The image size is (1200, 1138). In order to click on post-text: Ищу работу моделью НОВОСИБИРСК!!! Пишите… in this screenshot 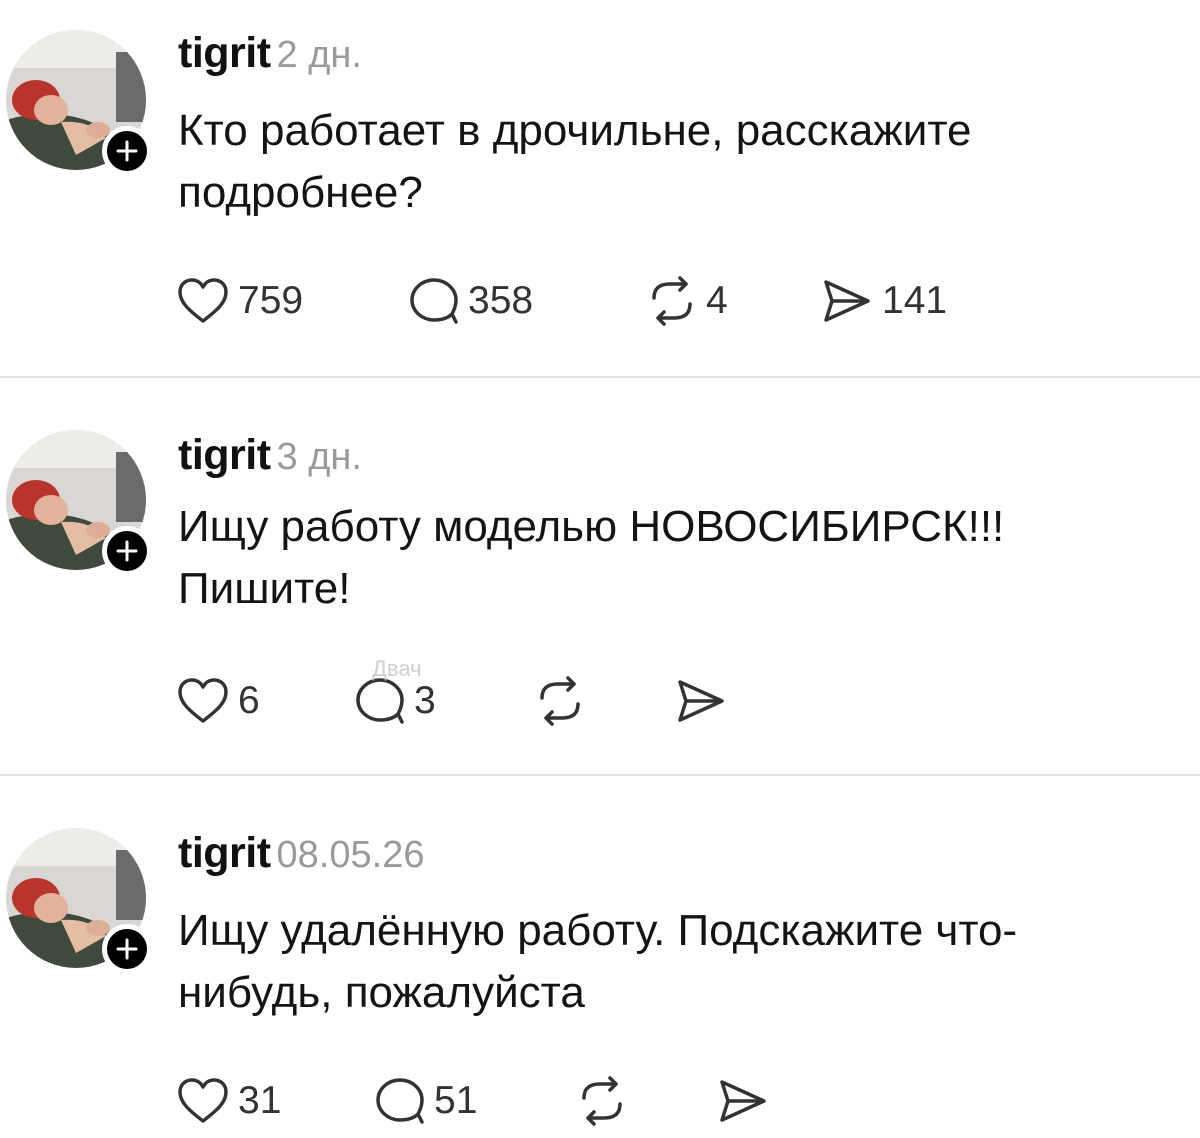, I will do `click(673, 558)`.